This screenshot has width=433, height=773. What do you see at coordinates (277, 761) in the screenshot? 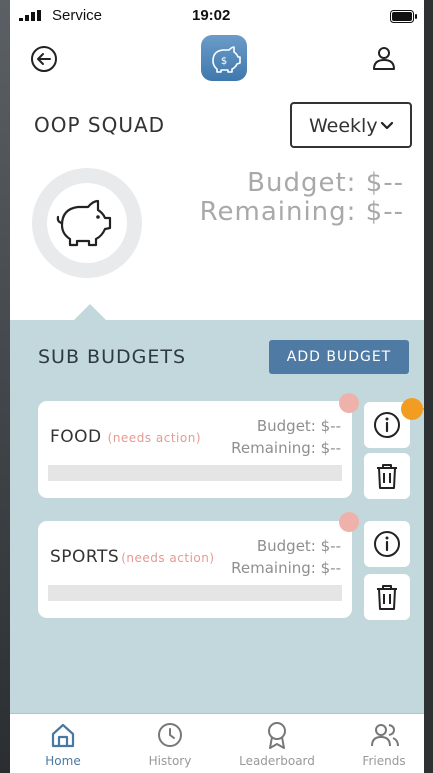
I see `tab-label: Leaderboard` at bounding box center [277, 761].